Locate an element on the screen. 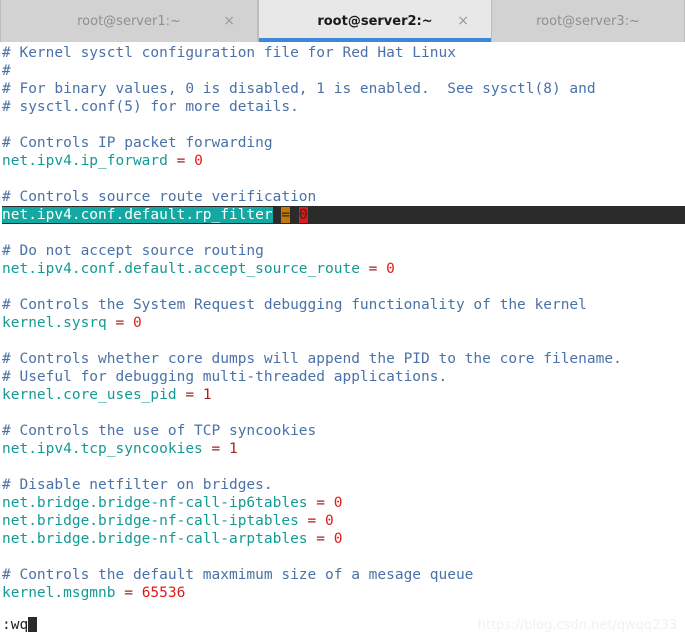 Image resolution: width=685 pixels, height=636 pixels. editor-line: # Disable netfilter on bridges. is located at coordinates (343, 485).